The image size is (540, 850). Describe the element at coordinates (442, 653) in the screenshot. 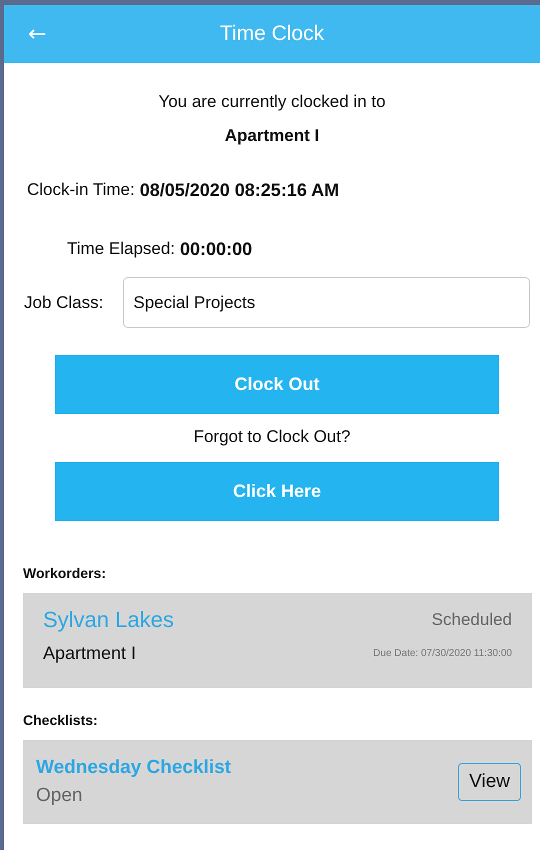

I see `due-date: Due Date: 07/30/2020 11:30:00` at that location.